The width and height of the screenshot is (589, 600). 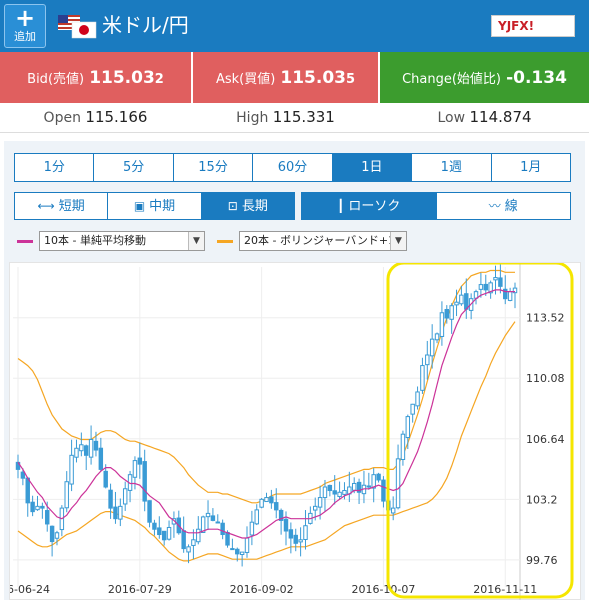 What do you see at coordinates (145, 25) in the screenshot?
I see `currency-pair-title: 米ドル/円` at bounding box center [145, 25].